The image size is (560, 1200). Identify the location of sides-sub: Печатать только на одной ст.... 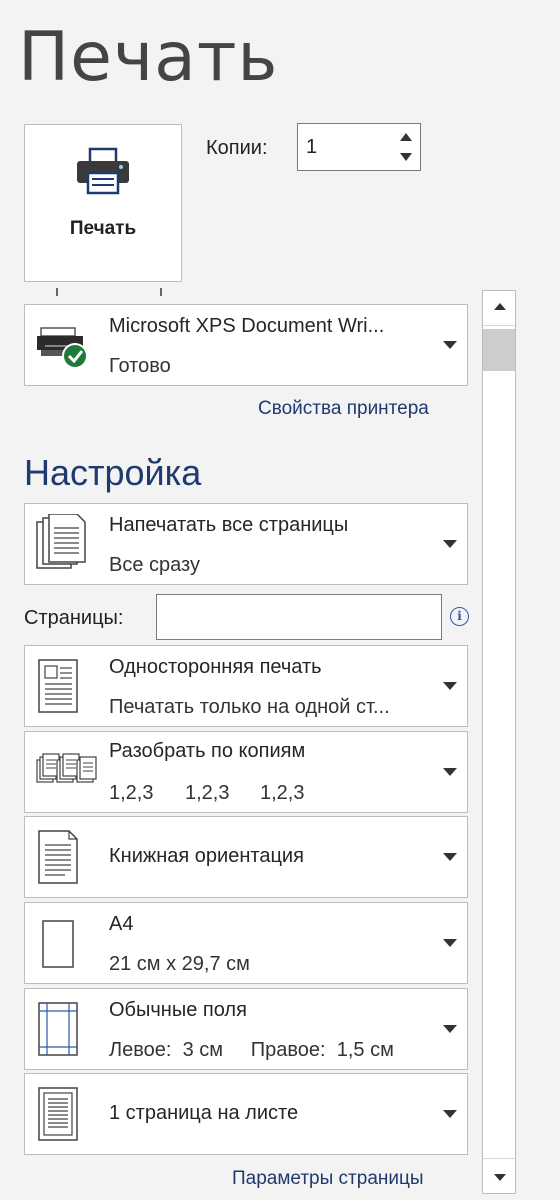
(249, 707).